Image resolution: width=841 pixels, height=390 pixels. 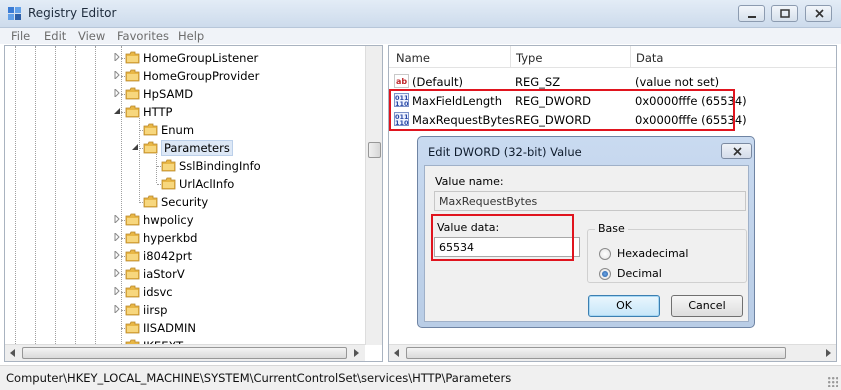 I want to click on tree-item: Parameters, so click(x=185, y=148).